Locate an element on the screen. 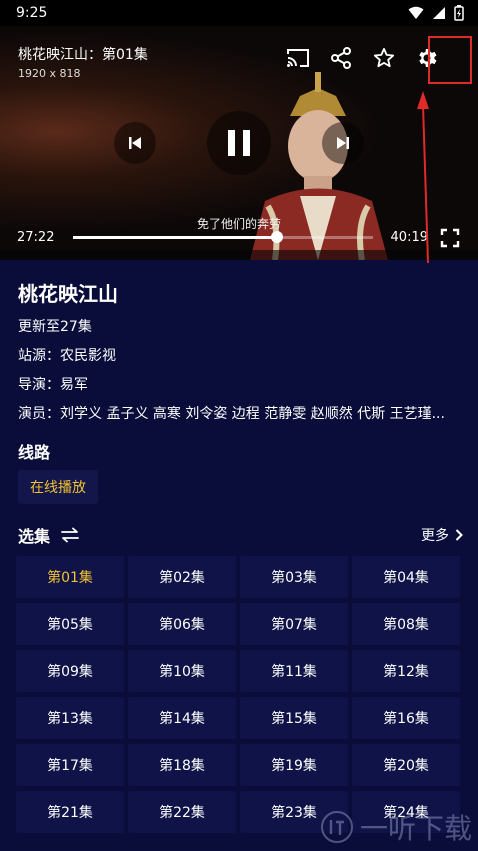 This screenshot has height=851, width=478. fullscreen-icon is located at coordinates (450, 238).